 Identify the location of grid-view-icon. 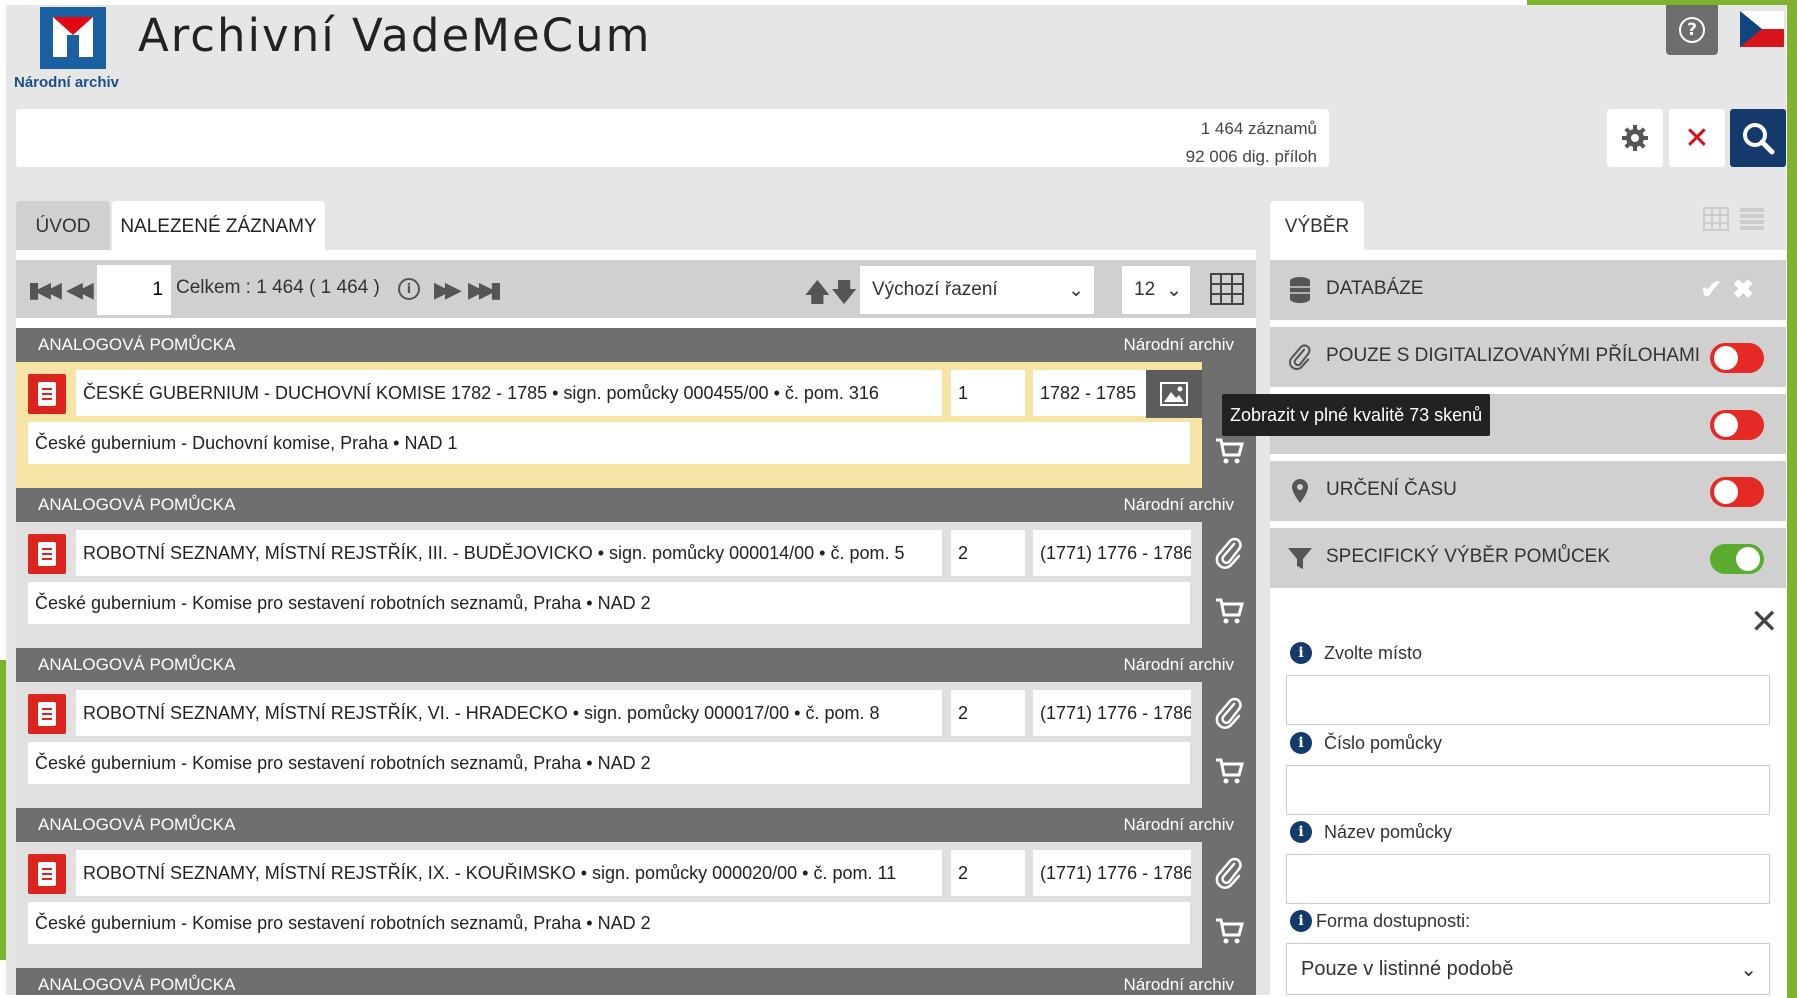
(1716, 219).